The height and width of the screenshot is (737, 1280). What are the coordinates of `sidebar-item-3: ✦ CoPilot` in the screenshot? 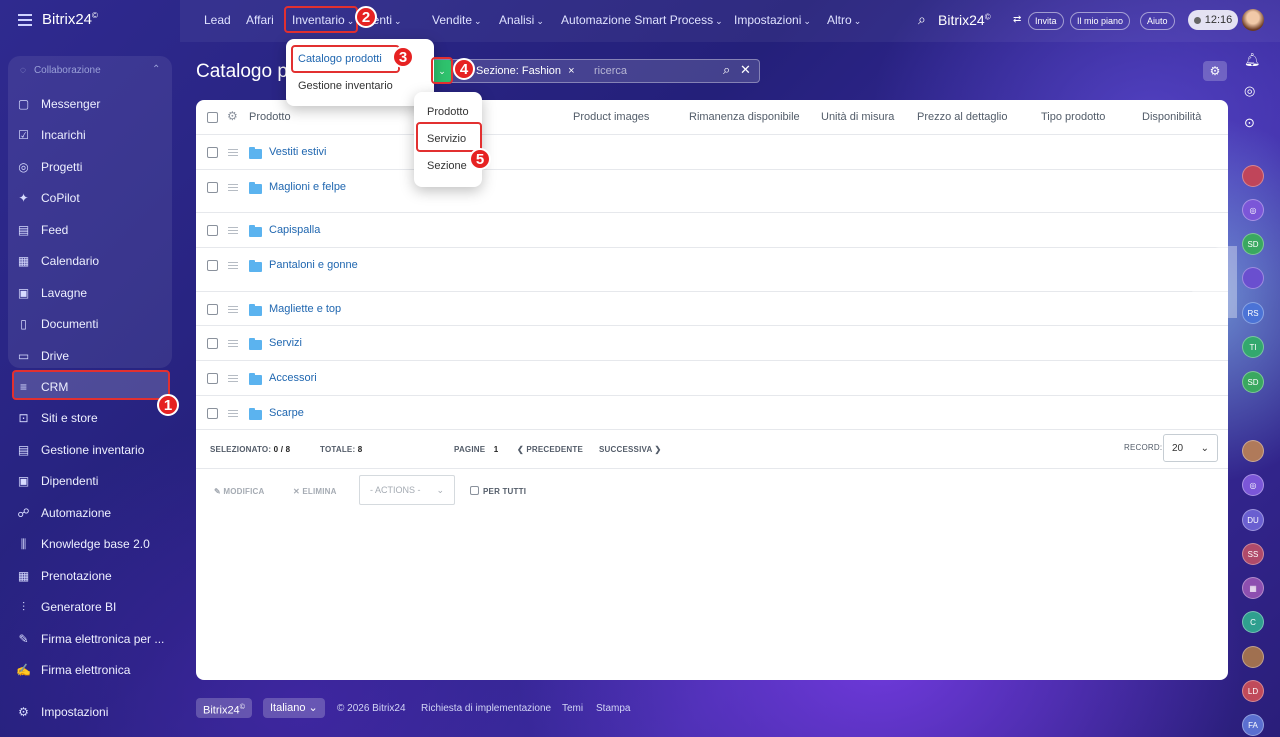 It's located at (47, 198).